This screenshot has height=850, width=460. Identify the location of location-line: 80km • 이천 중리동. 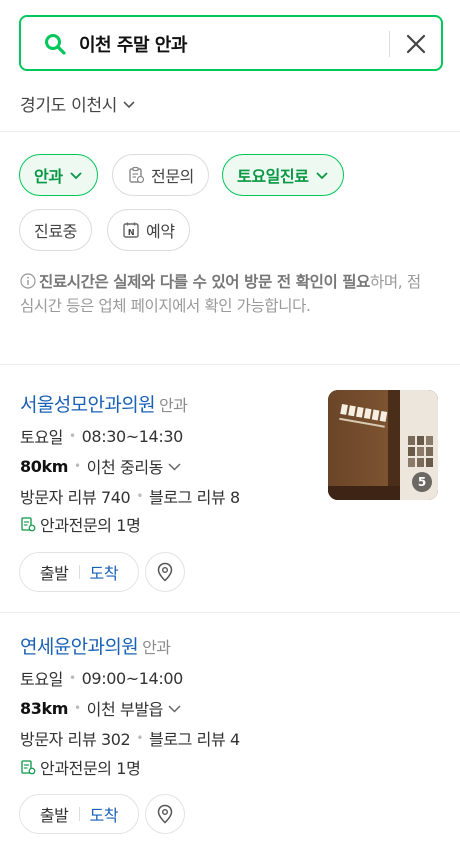
(101, 466).